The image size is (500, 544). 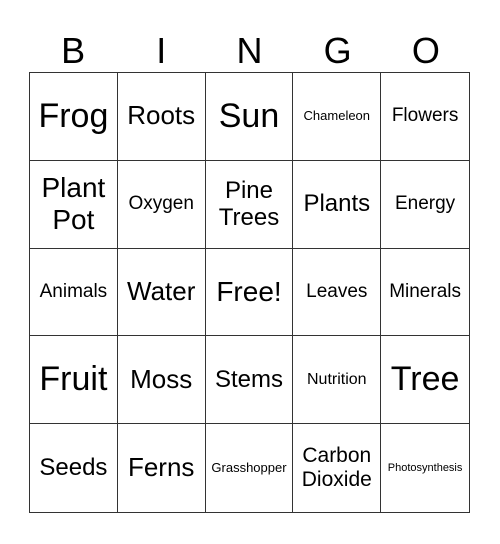 I want to click on bingo-cell: Chameleon, so click(x=337, y=117).